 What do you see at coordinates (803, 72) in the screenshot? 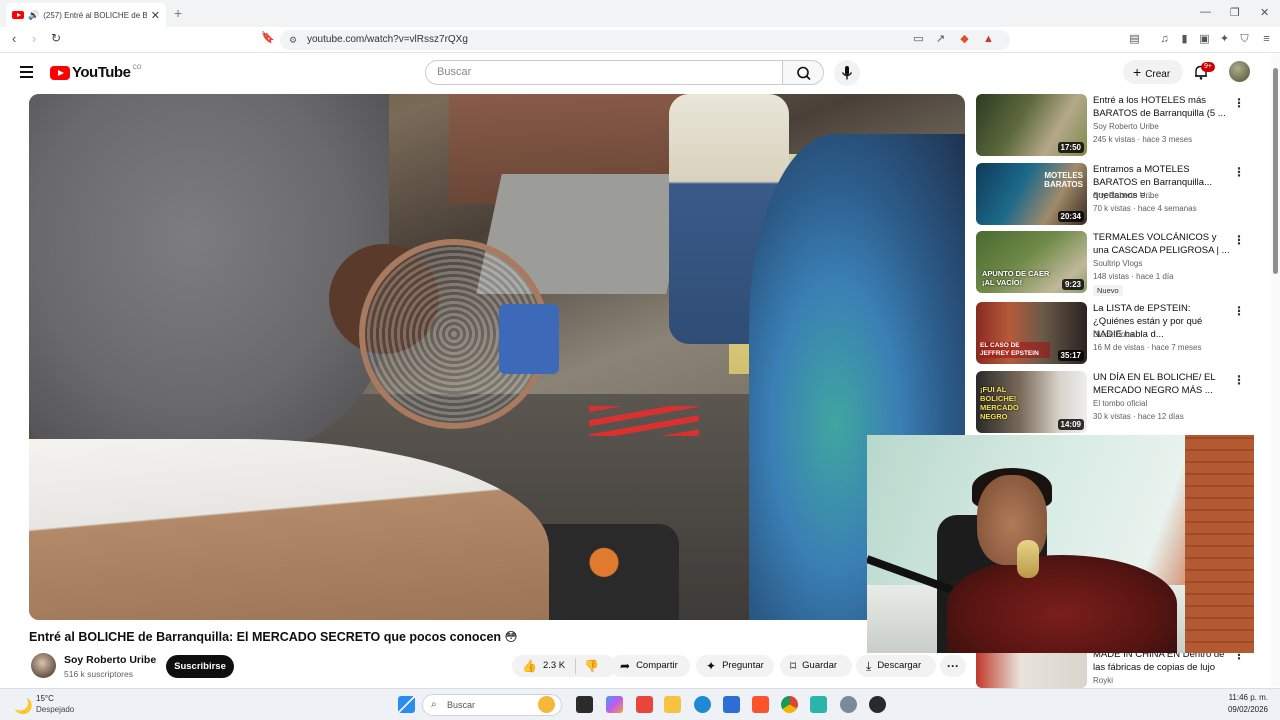
I see `search-button` at bounding box center [803, 72].